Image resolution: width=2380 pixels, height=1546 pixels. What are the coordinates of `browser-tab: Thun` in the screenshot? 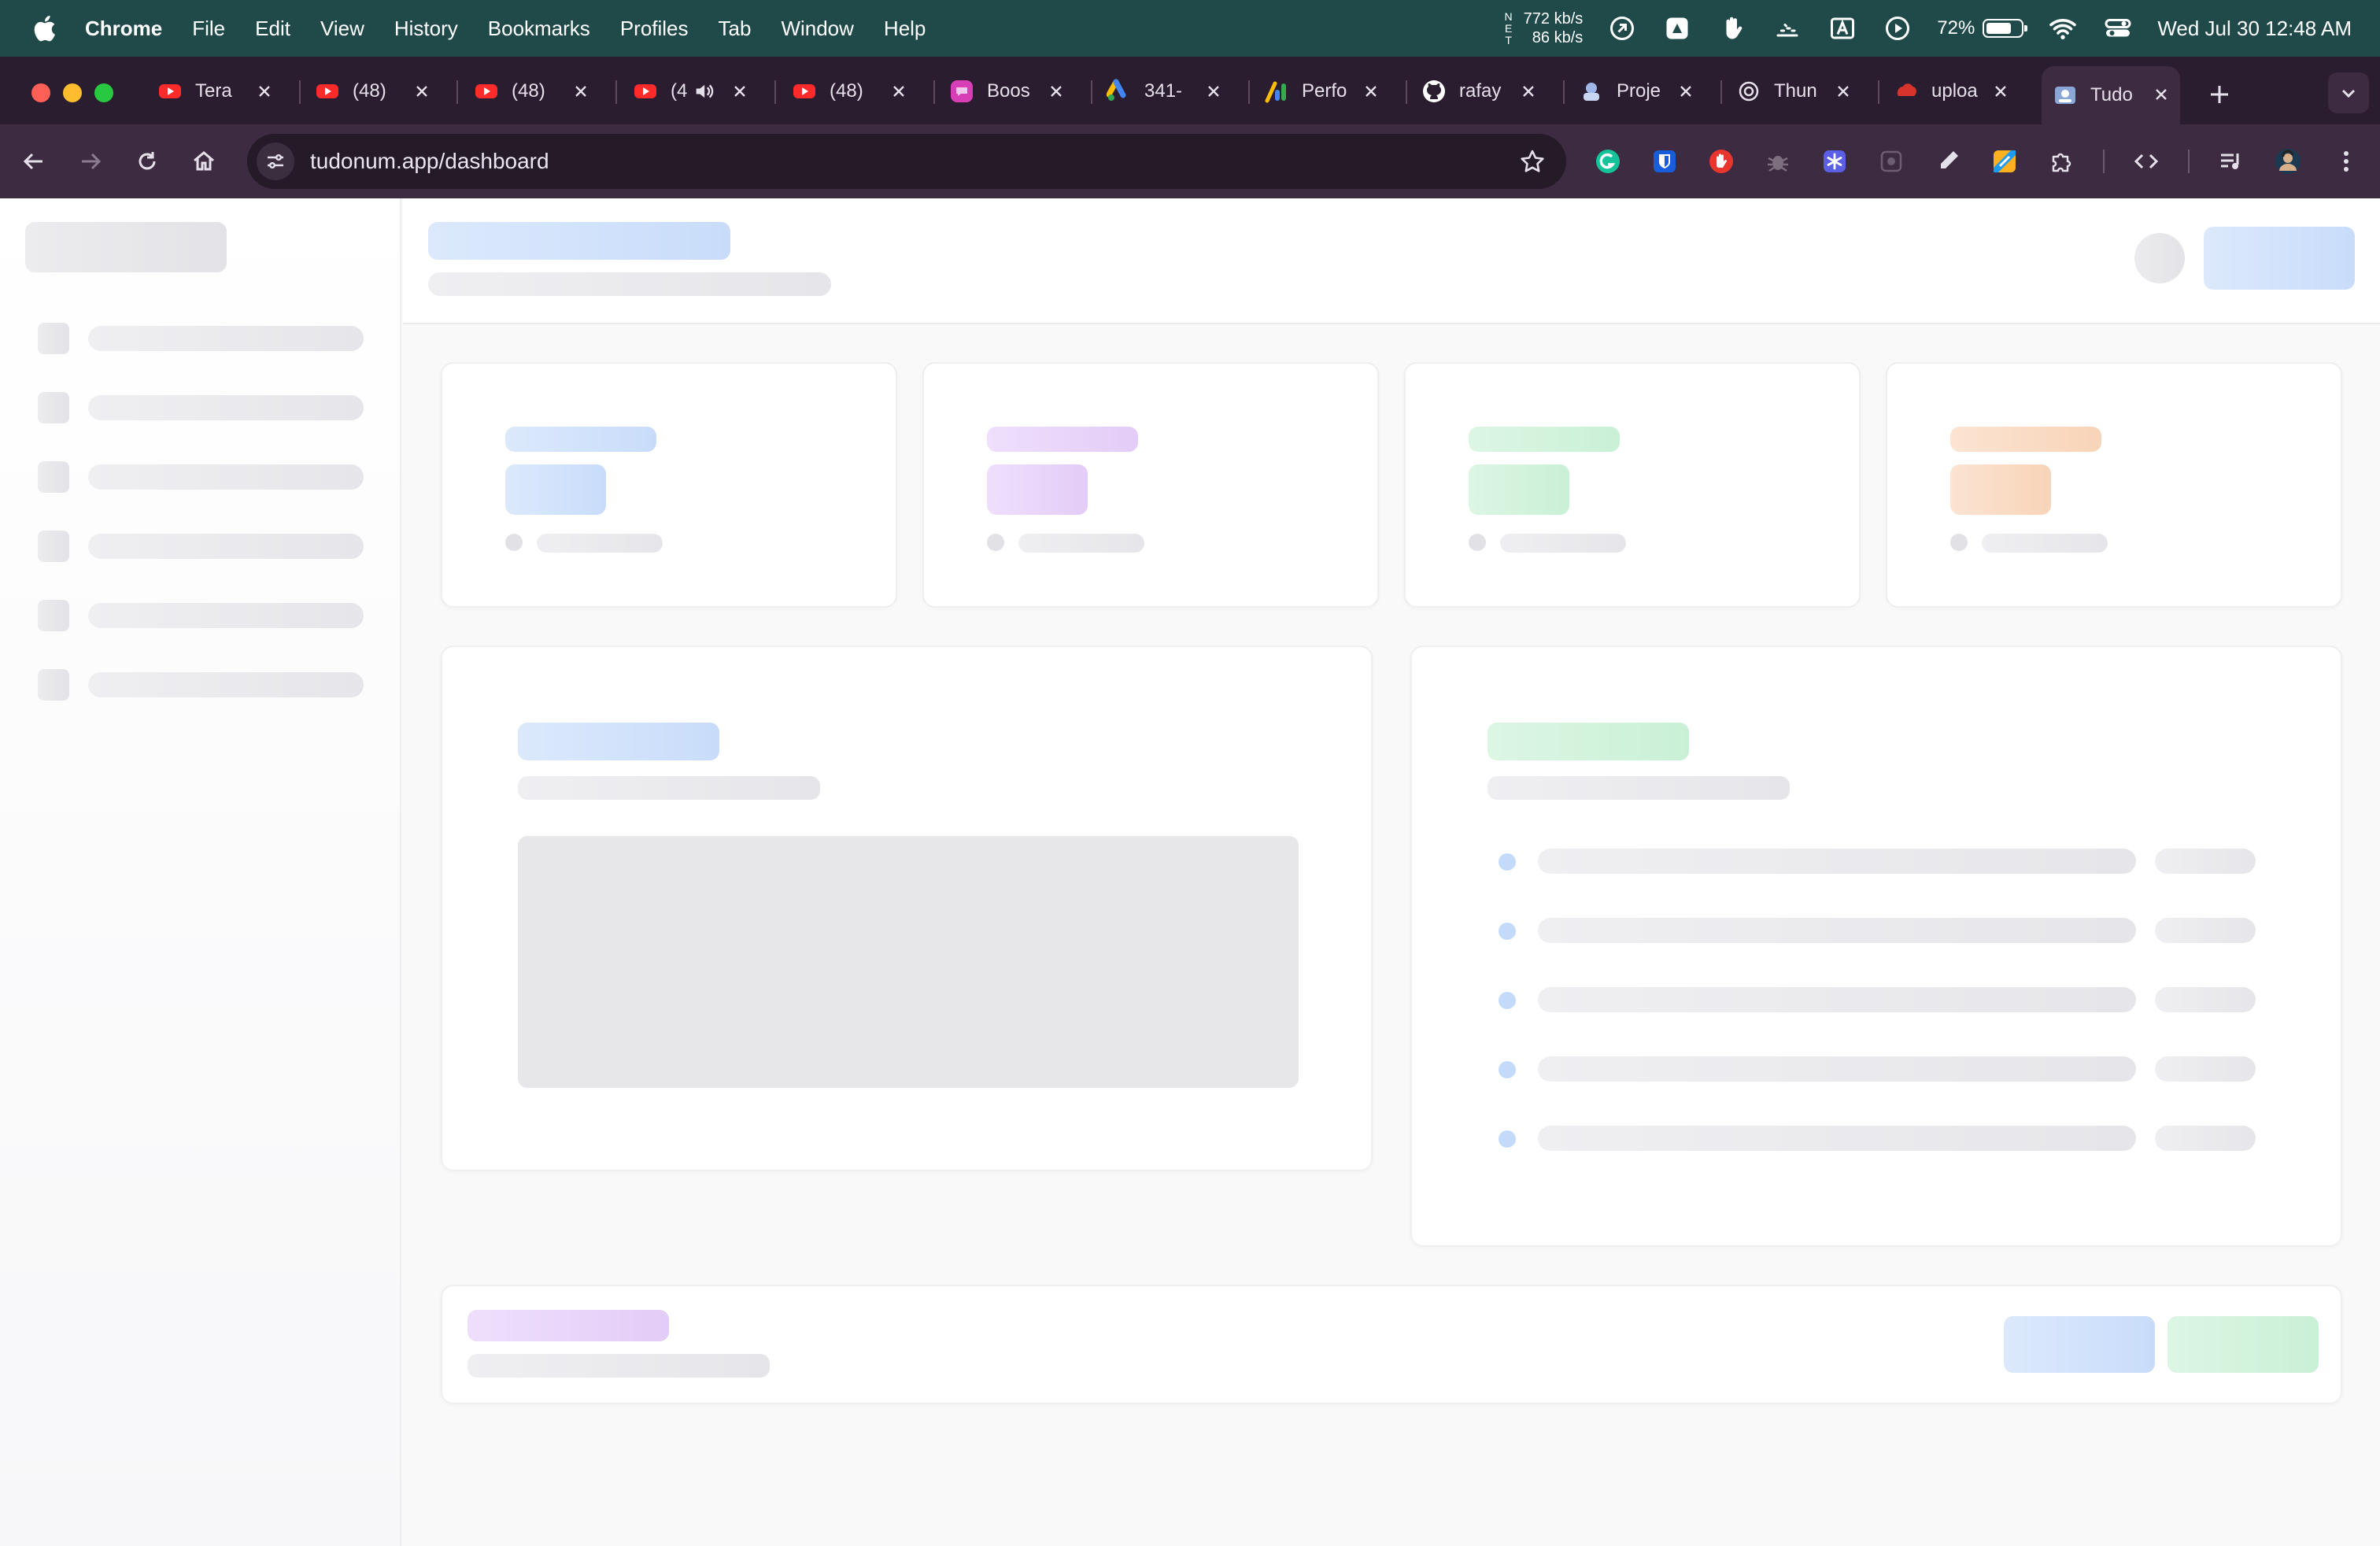 It's located at (1799, 91).